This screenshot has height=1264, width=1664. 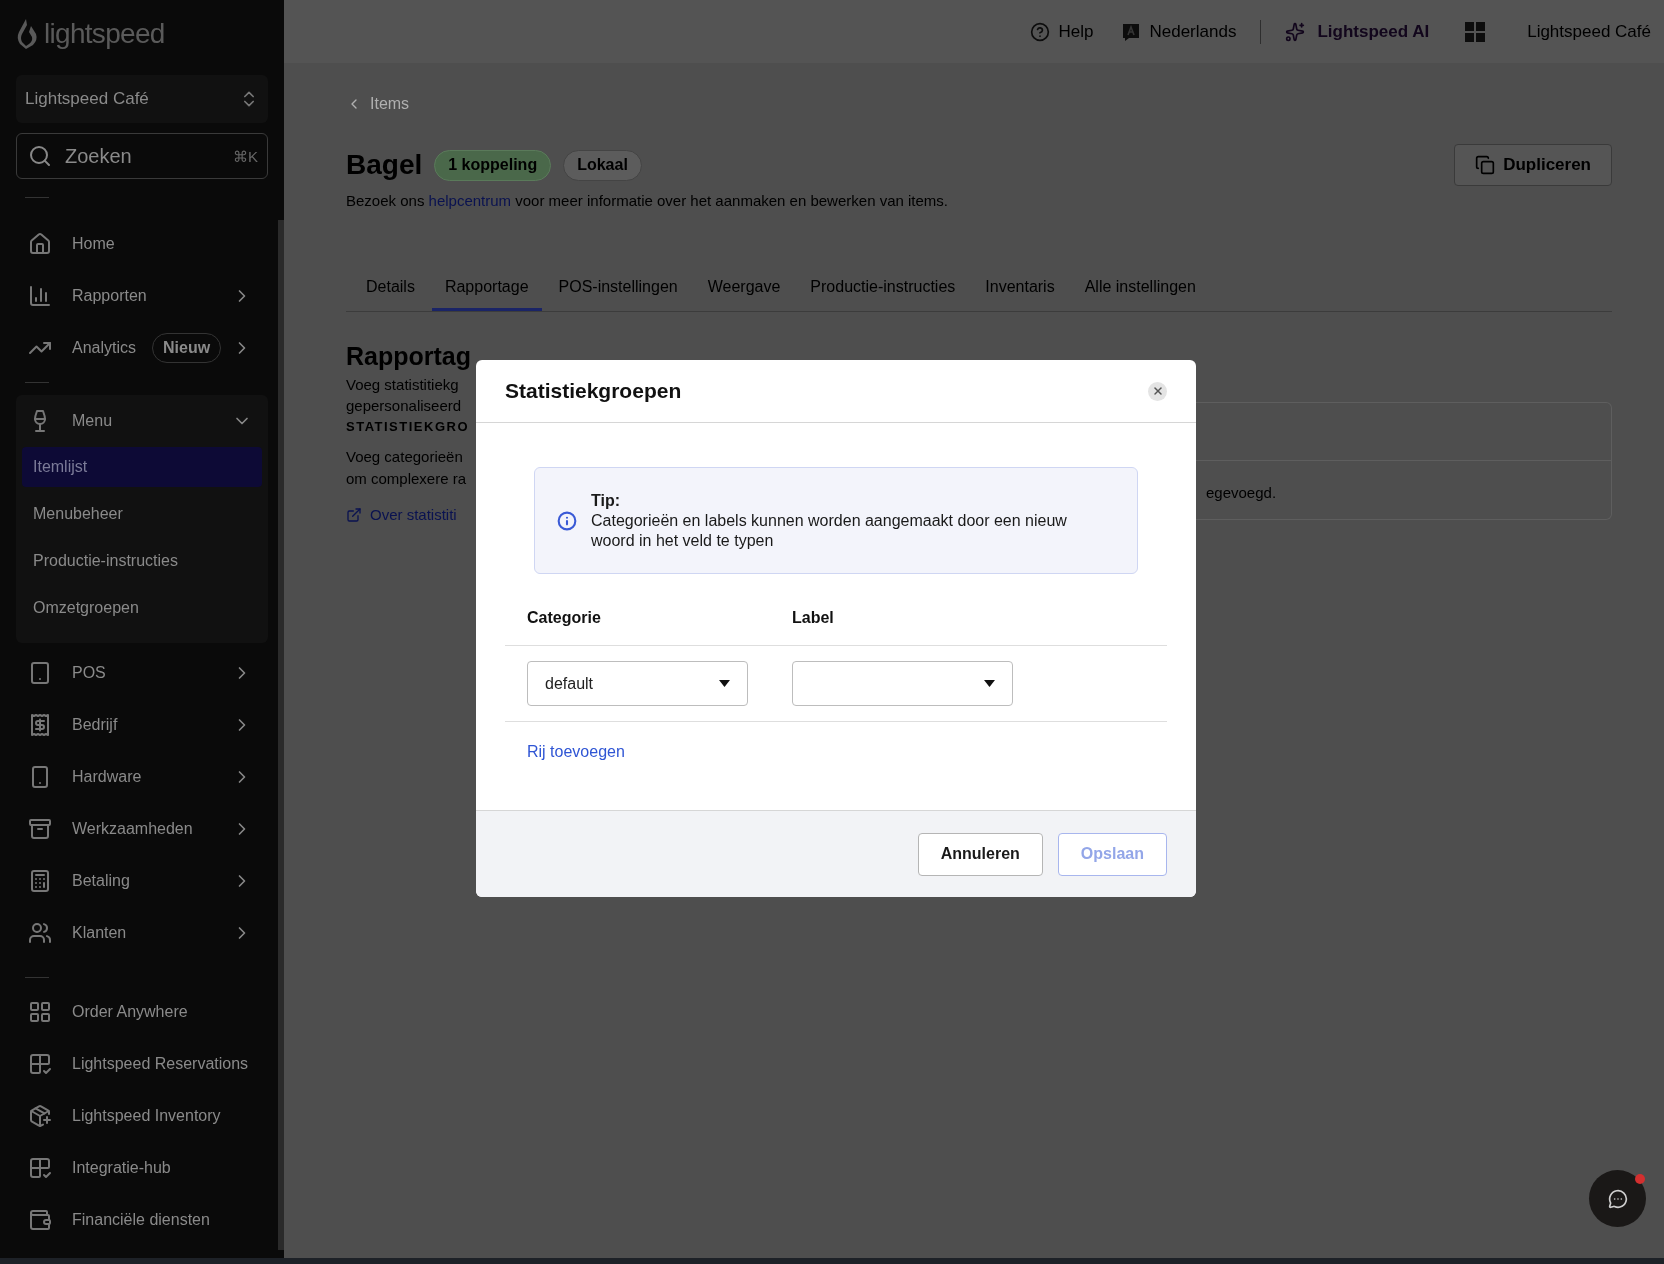 What do you see at coordinates (980, 854) in the screenshot?
I see `cancel-button: Annuleren` at bounding box center [980, 854].